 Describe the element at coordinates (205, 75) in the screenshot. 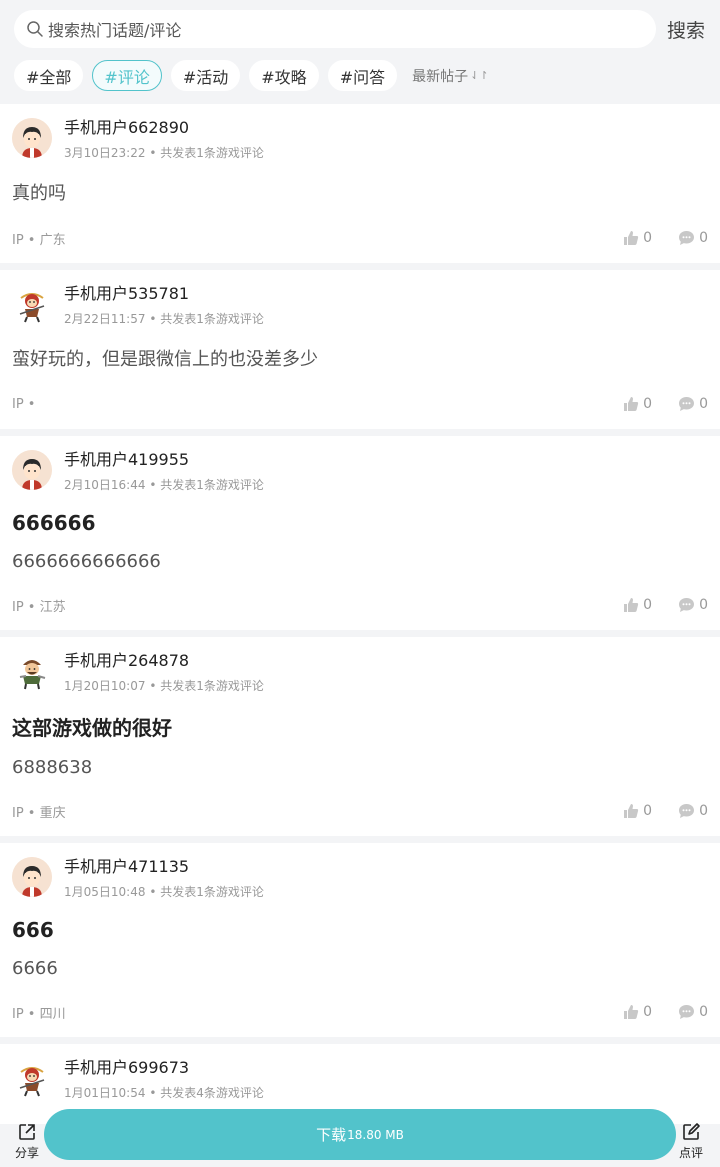

I see `tag-activity: #活动` at that location.